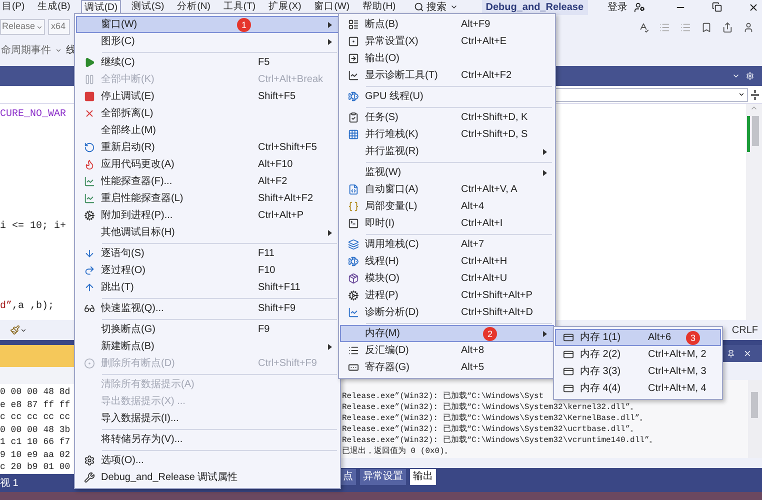 The width and height of the screenshot is (762, 500). I want to click on layers-icon, so click(353, 244).